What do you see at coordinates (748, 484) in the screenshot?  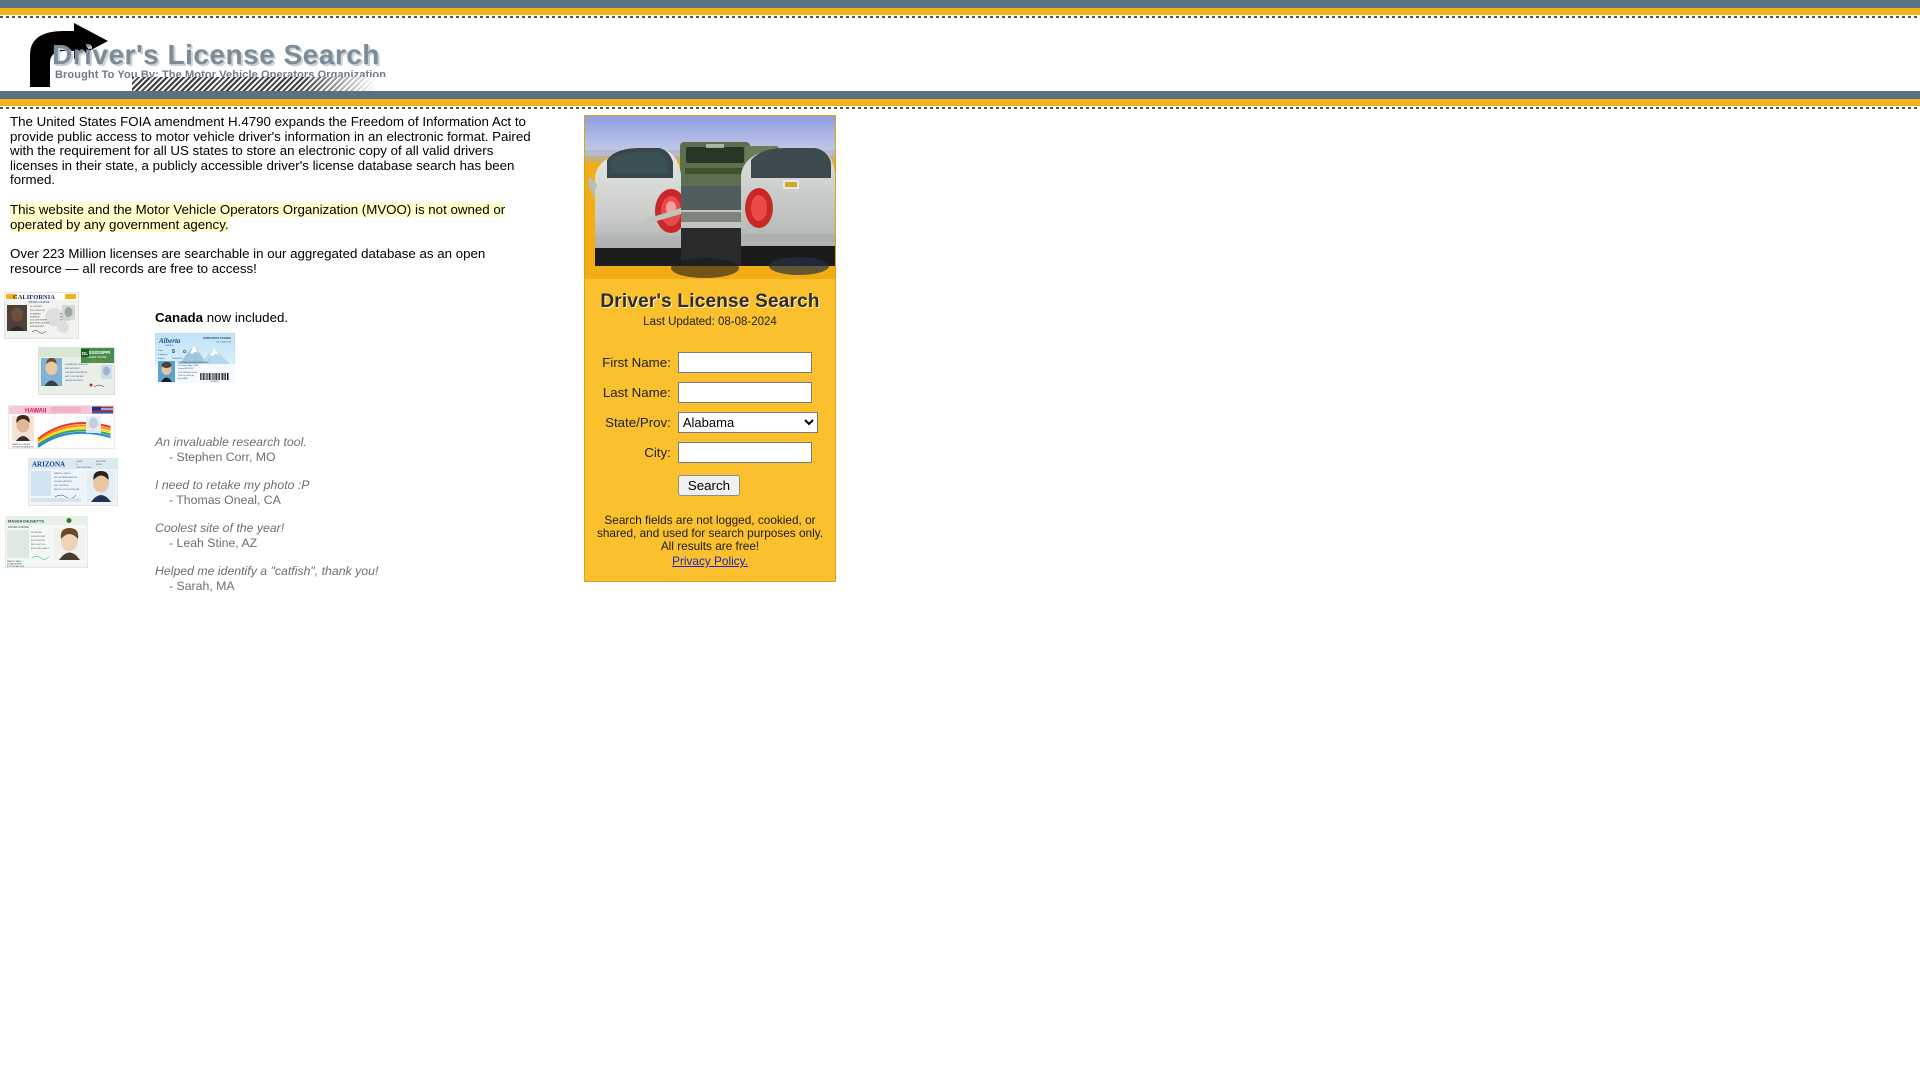 I see `submit-cell: Search` at bounding box center [748, 484].